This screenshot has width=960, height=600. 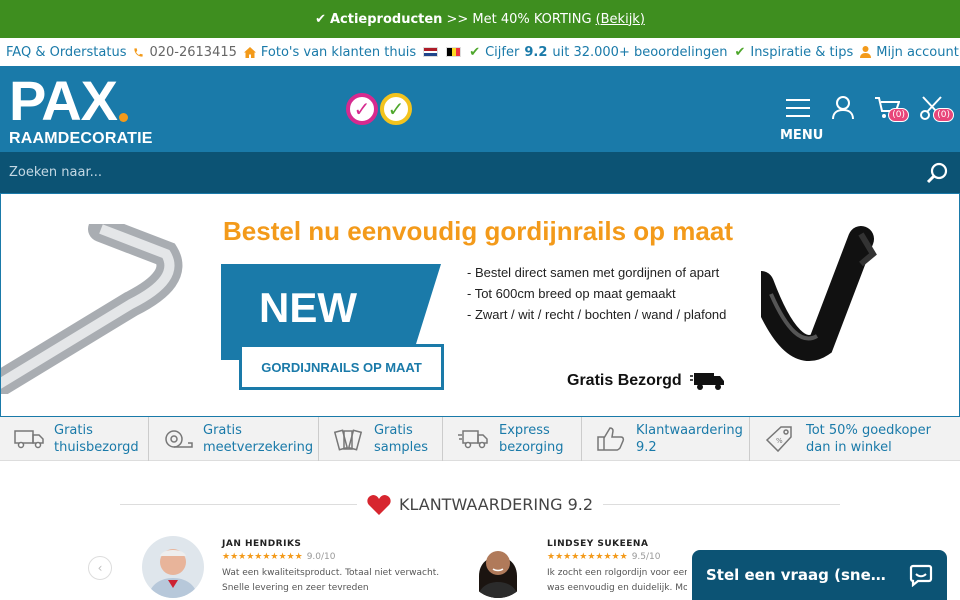 What do you see at coordinates (478, 231) in the screenshot?
I see `banner-title: Bestel nu eenvoudig gordijnrails op maat` at bounding box center [478, 231].